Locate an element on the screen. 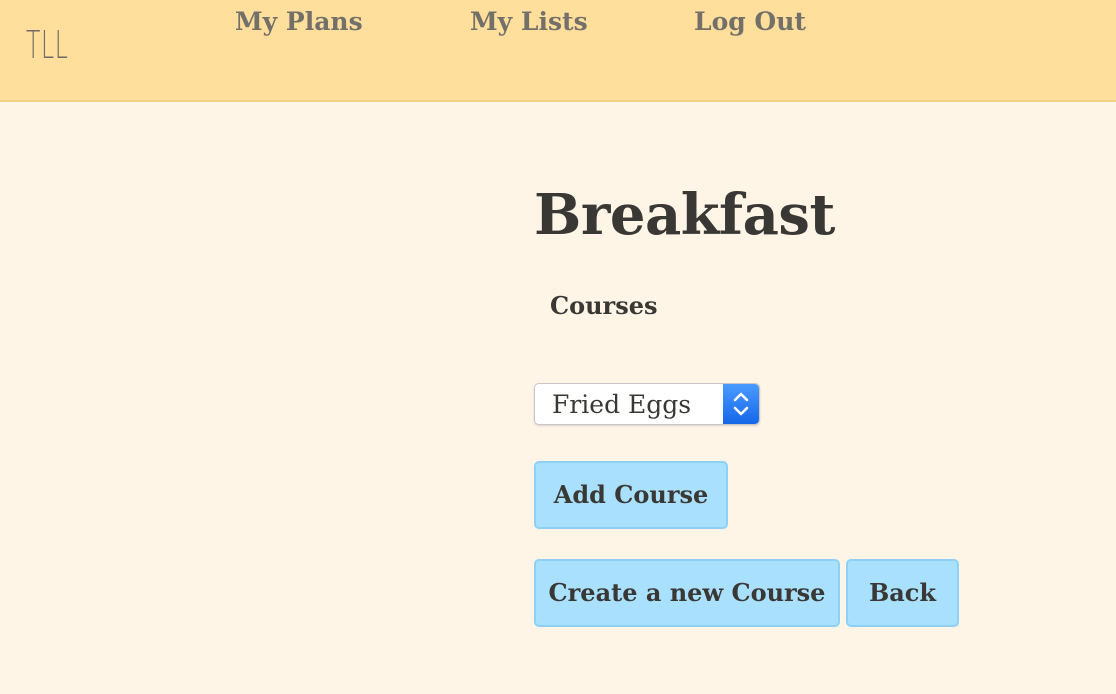 The image size is (1116, 694). nav-log-out-link: Log Out is located at coordinates (750, 22).